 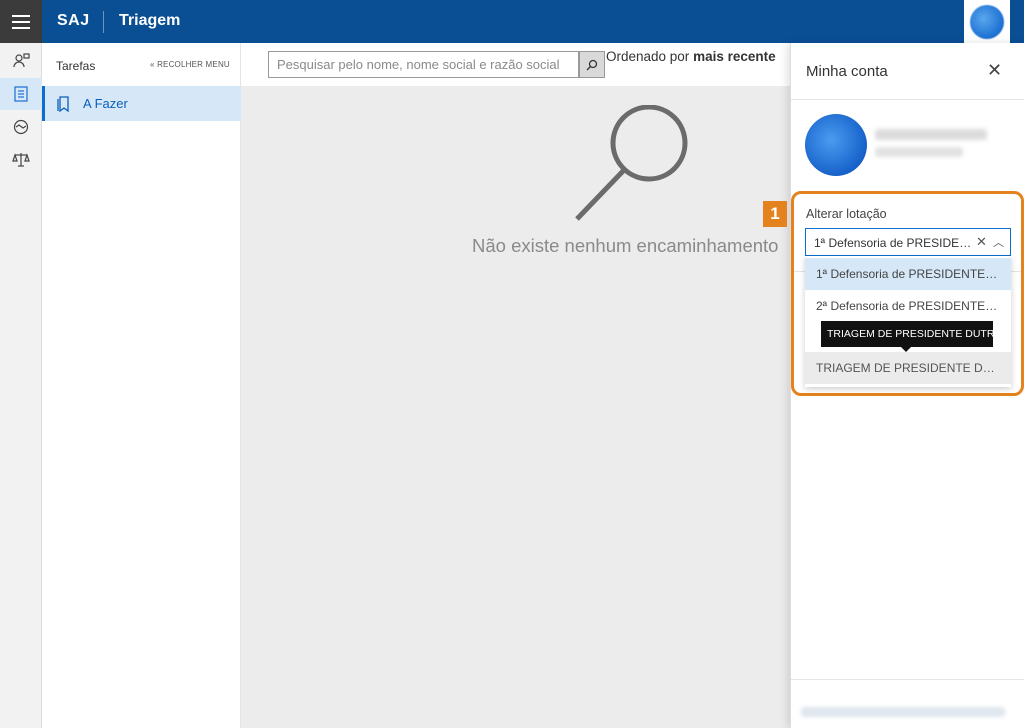 I want to click on lotacao-label: Alterar lotação, so click(x=846, y=214).